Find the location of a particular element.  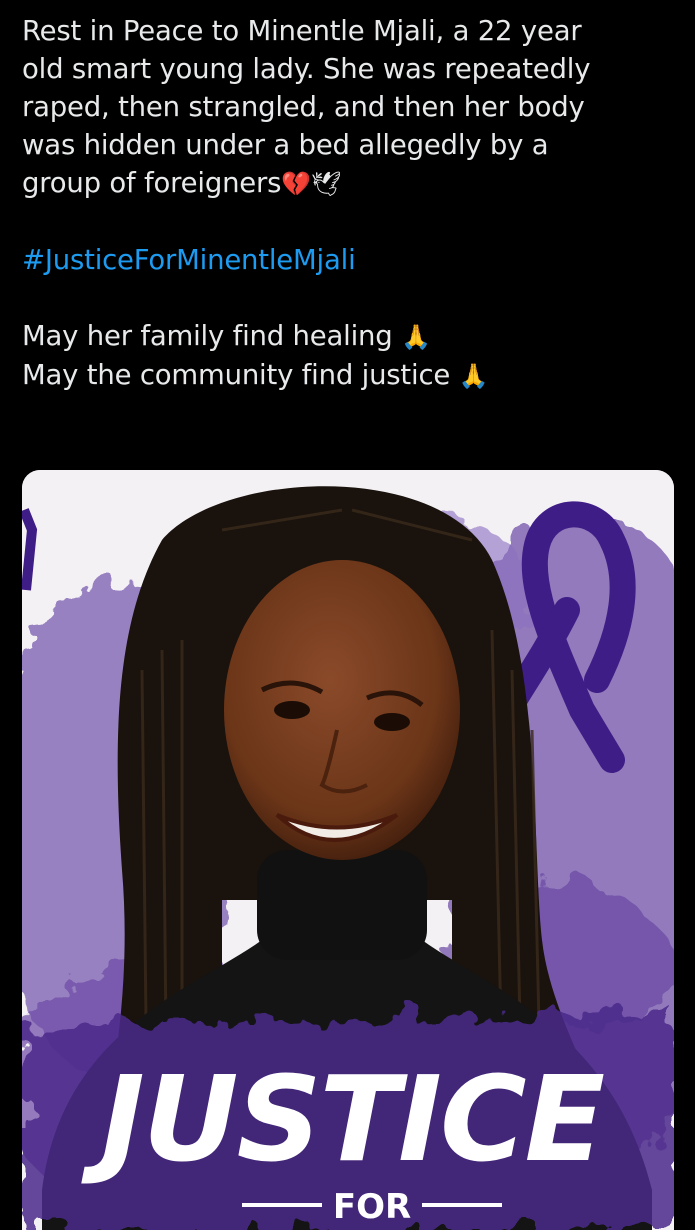

broken-heart-dove-icon: 💔🕊 is located at coordinates (311, 184).